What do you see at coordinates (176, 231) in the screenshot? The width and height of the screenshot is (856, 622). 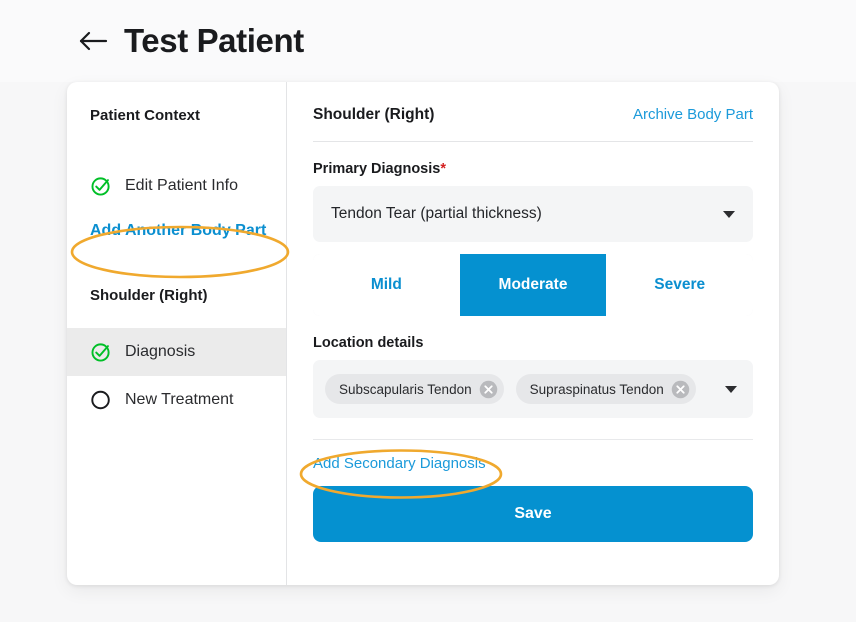 I see `sidebar-item-add-another-body-part: Add Another Body Part` at bounding box center [176, 231].